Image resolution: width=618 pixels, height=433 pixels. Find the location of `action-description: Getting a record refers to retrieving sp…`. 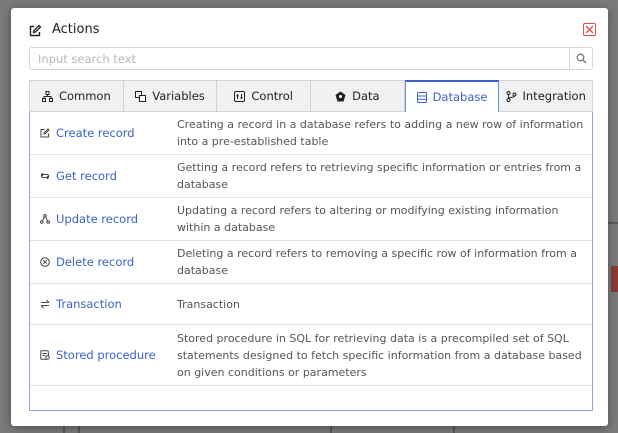

action-description: Getting a record refers to retrieving sp… is located at coordinates (379, 176).